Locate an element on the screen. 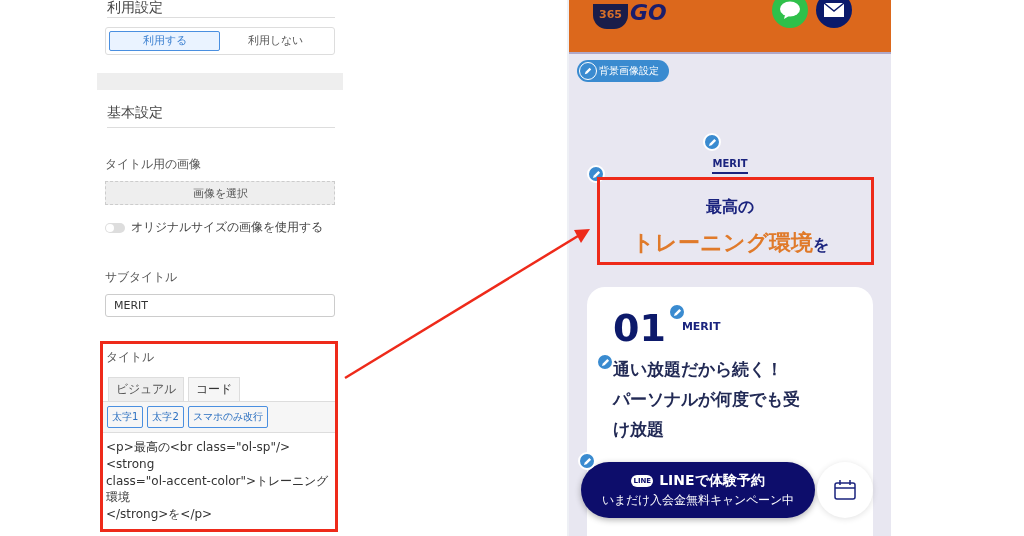 This screenshot has width=1024, height=536. logo-text: GO is located at coordinates (648, 12).